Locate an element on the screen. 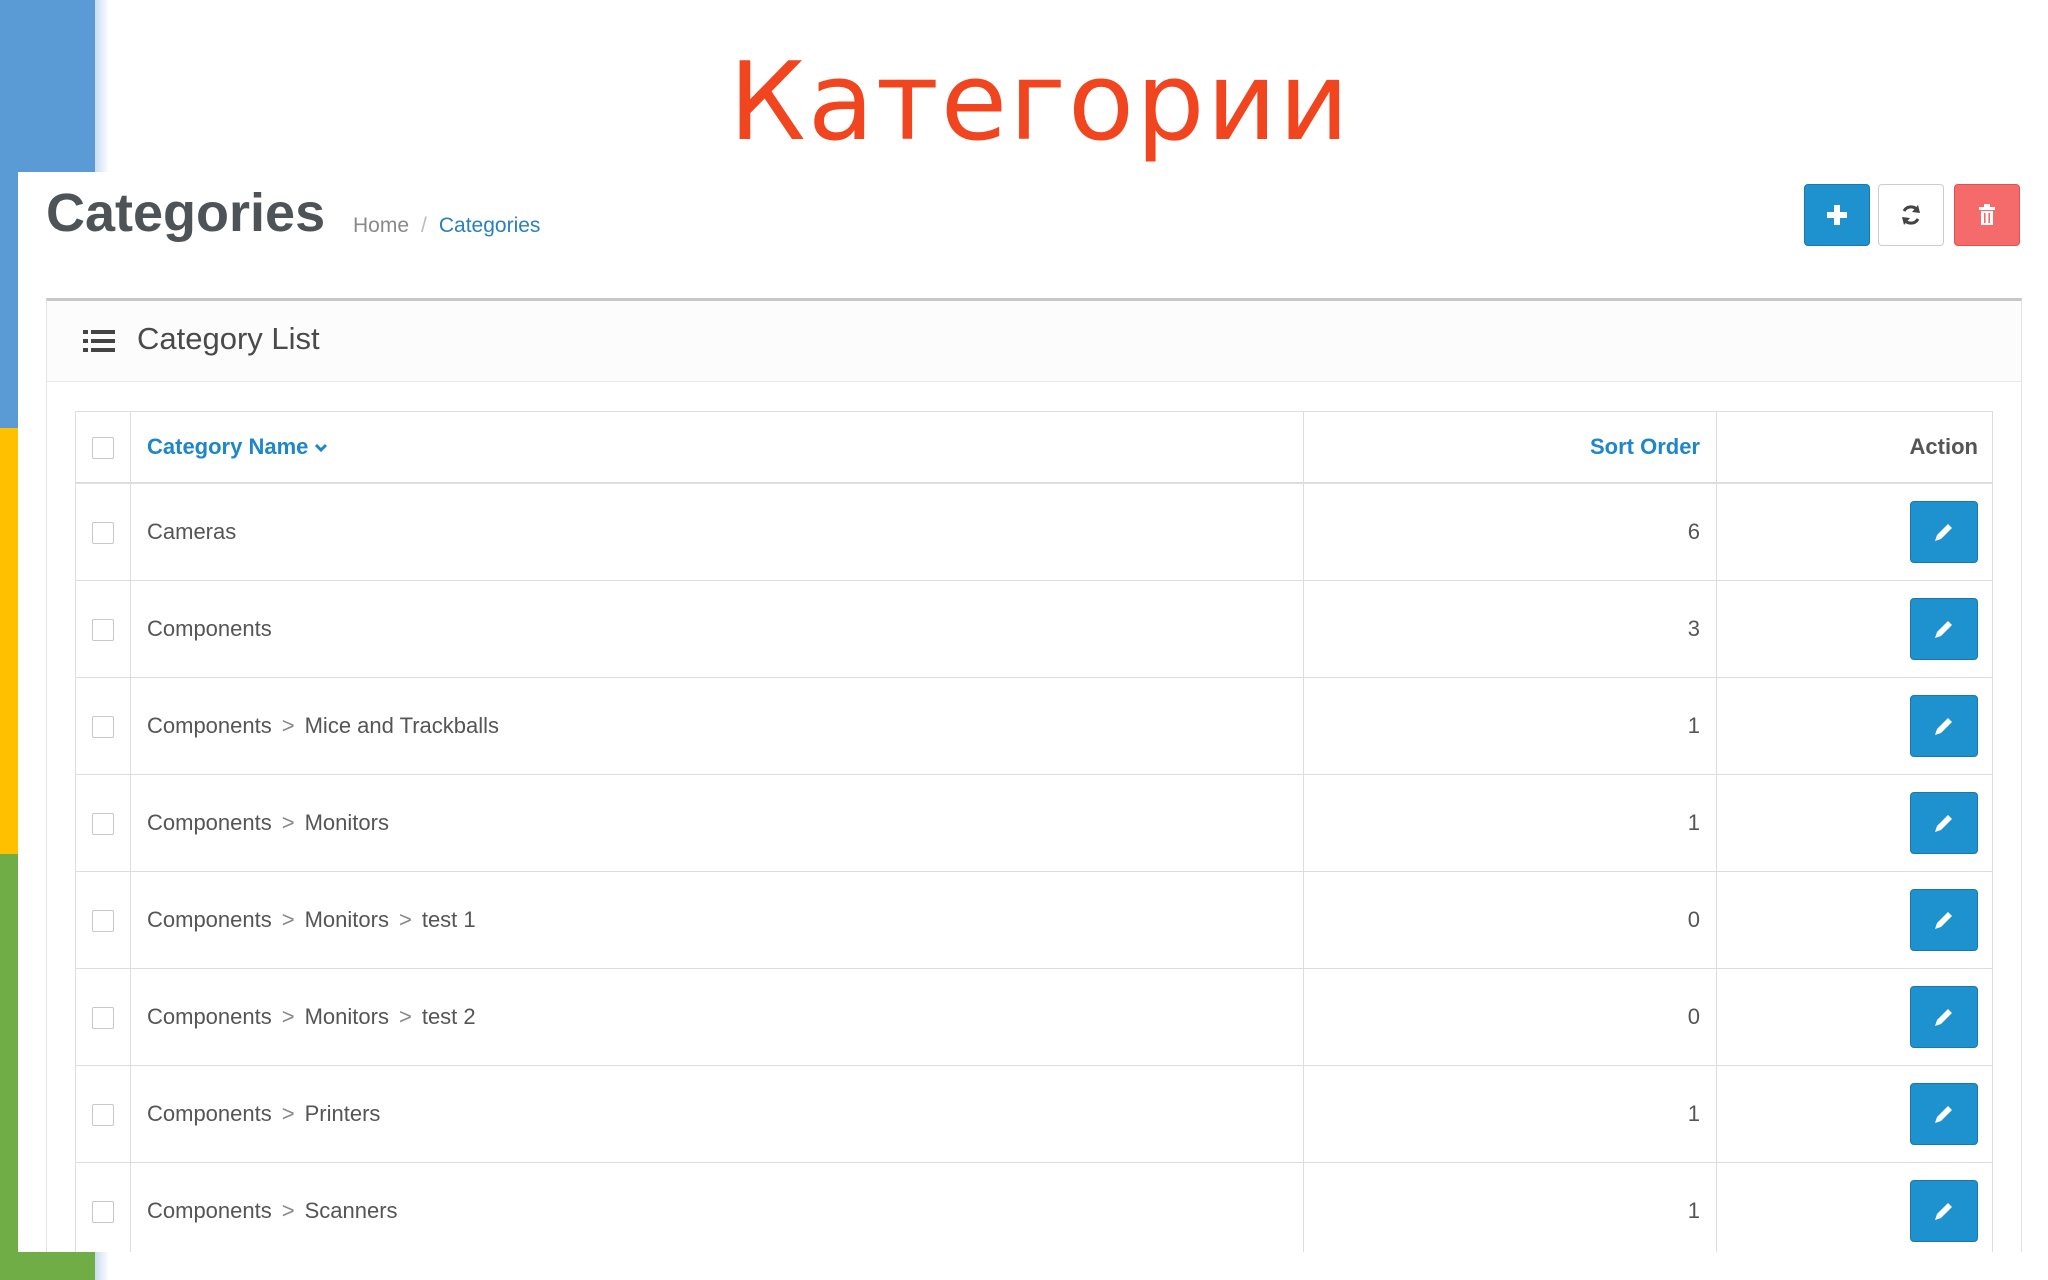 This screenshot has width=2048, height=1280. category-path-segment: Scanners is located at coordinates (351, 1210).